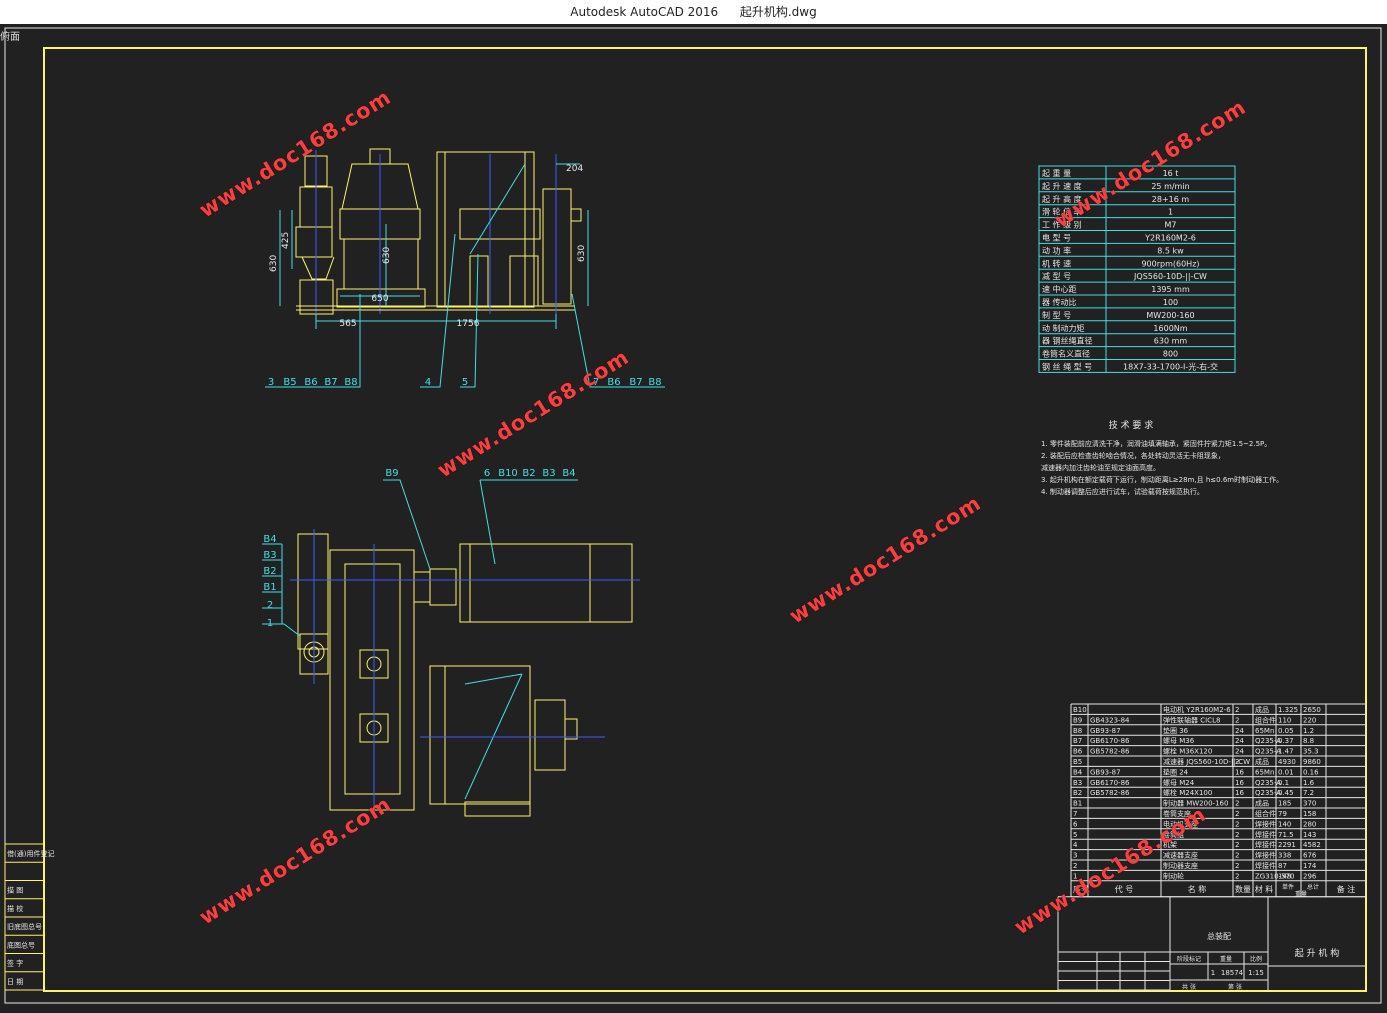 The width and height of the screenshot is (1387, 1013). I want to click on bom-cell: B2, so click(1077, 793).